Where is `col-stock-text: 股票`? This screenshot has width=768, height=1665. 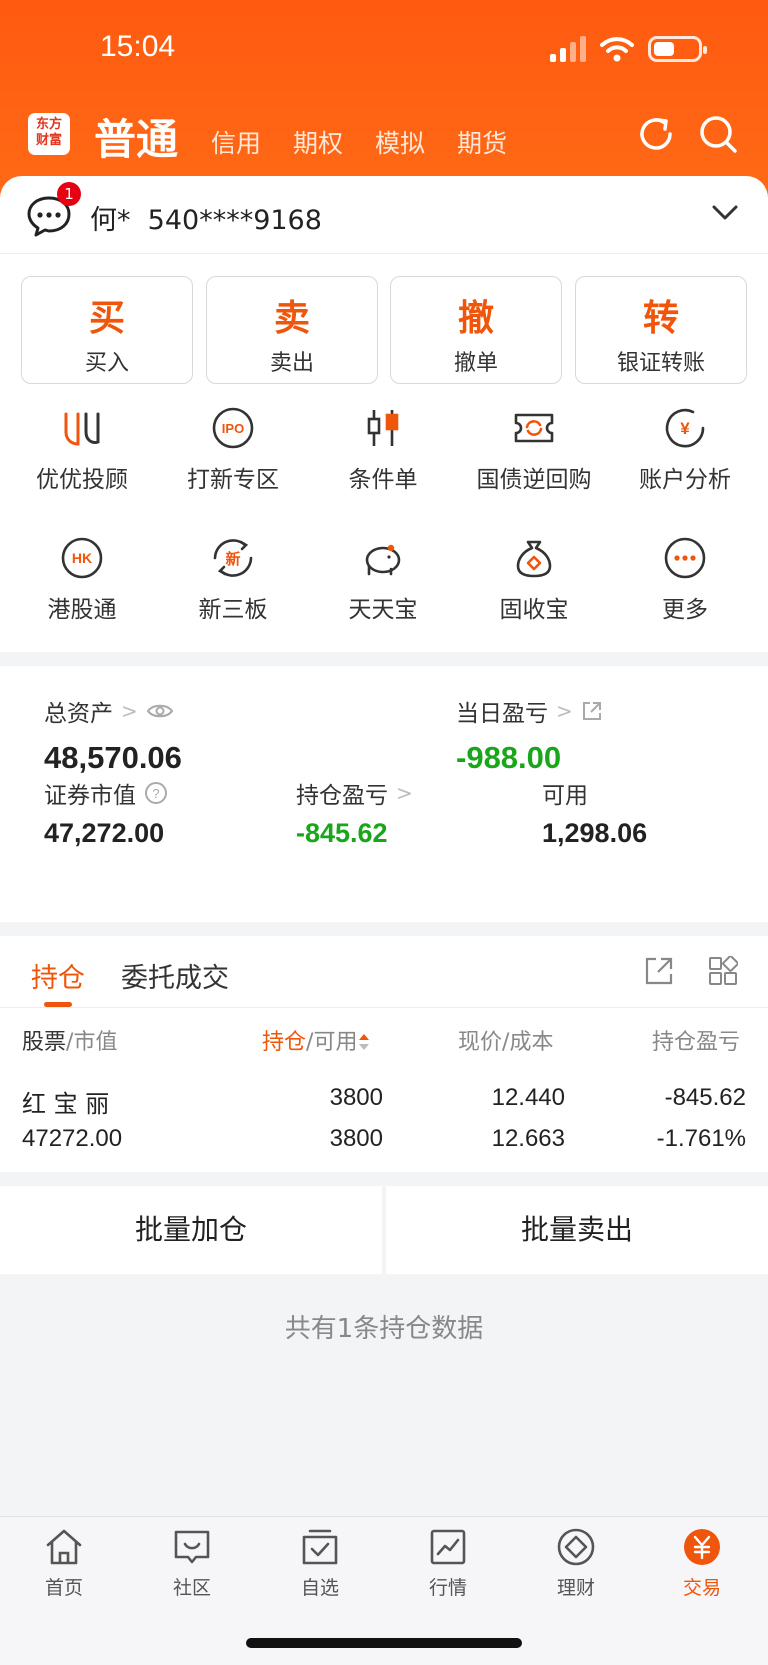
col-stock-text: 股票 is located at coordinates (44, 1042).